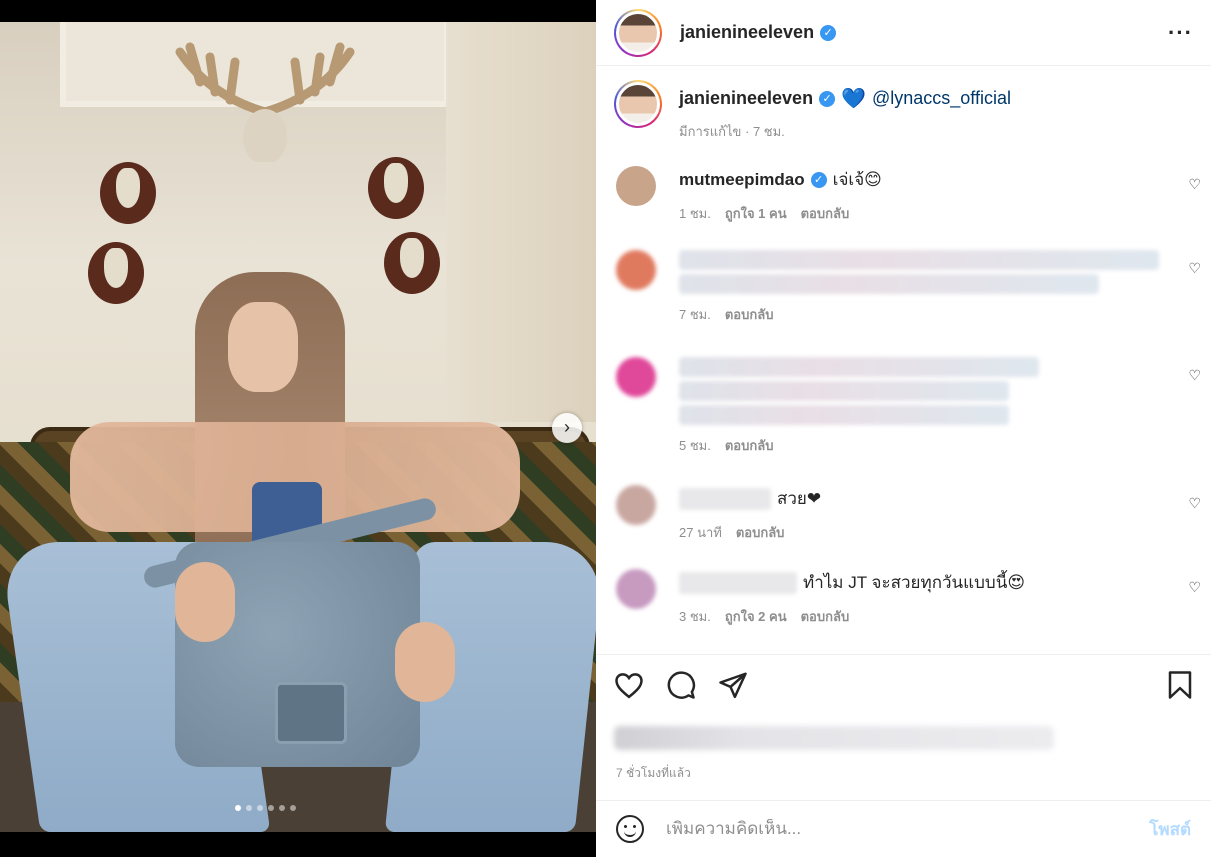 Image resolution: width=1211 pixels, height=857 pixels. Describe the element at coordinates (629, 685) in the screenshot. I see `heart-icon` at that location.